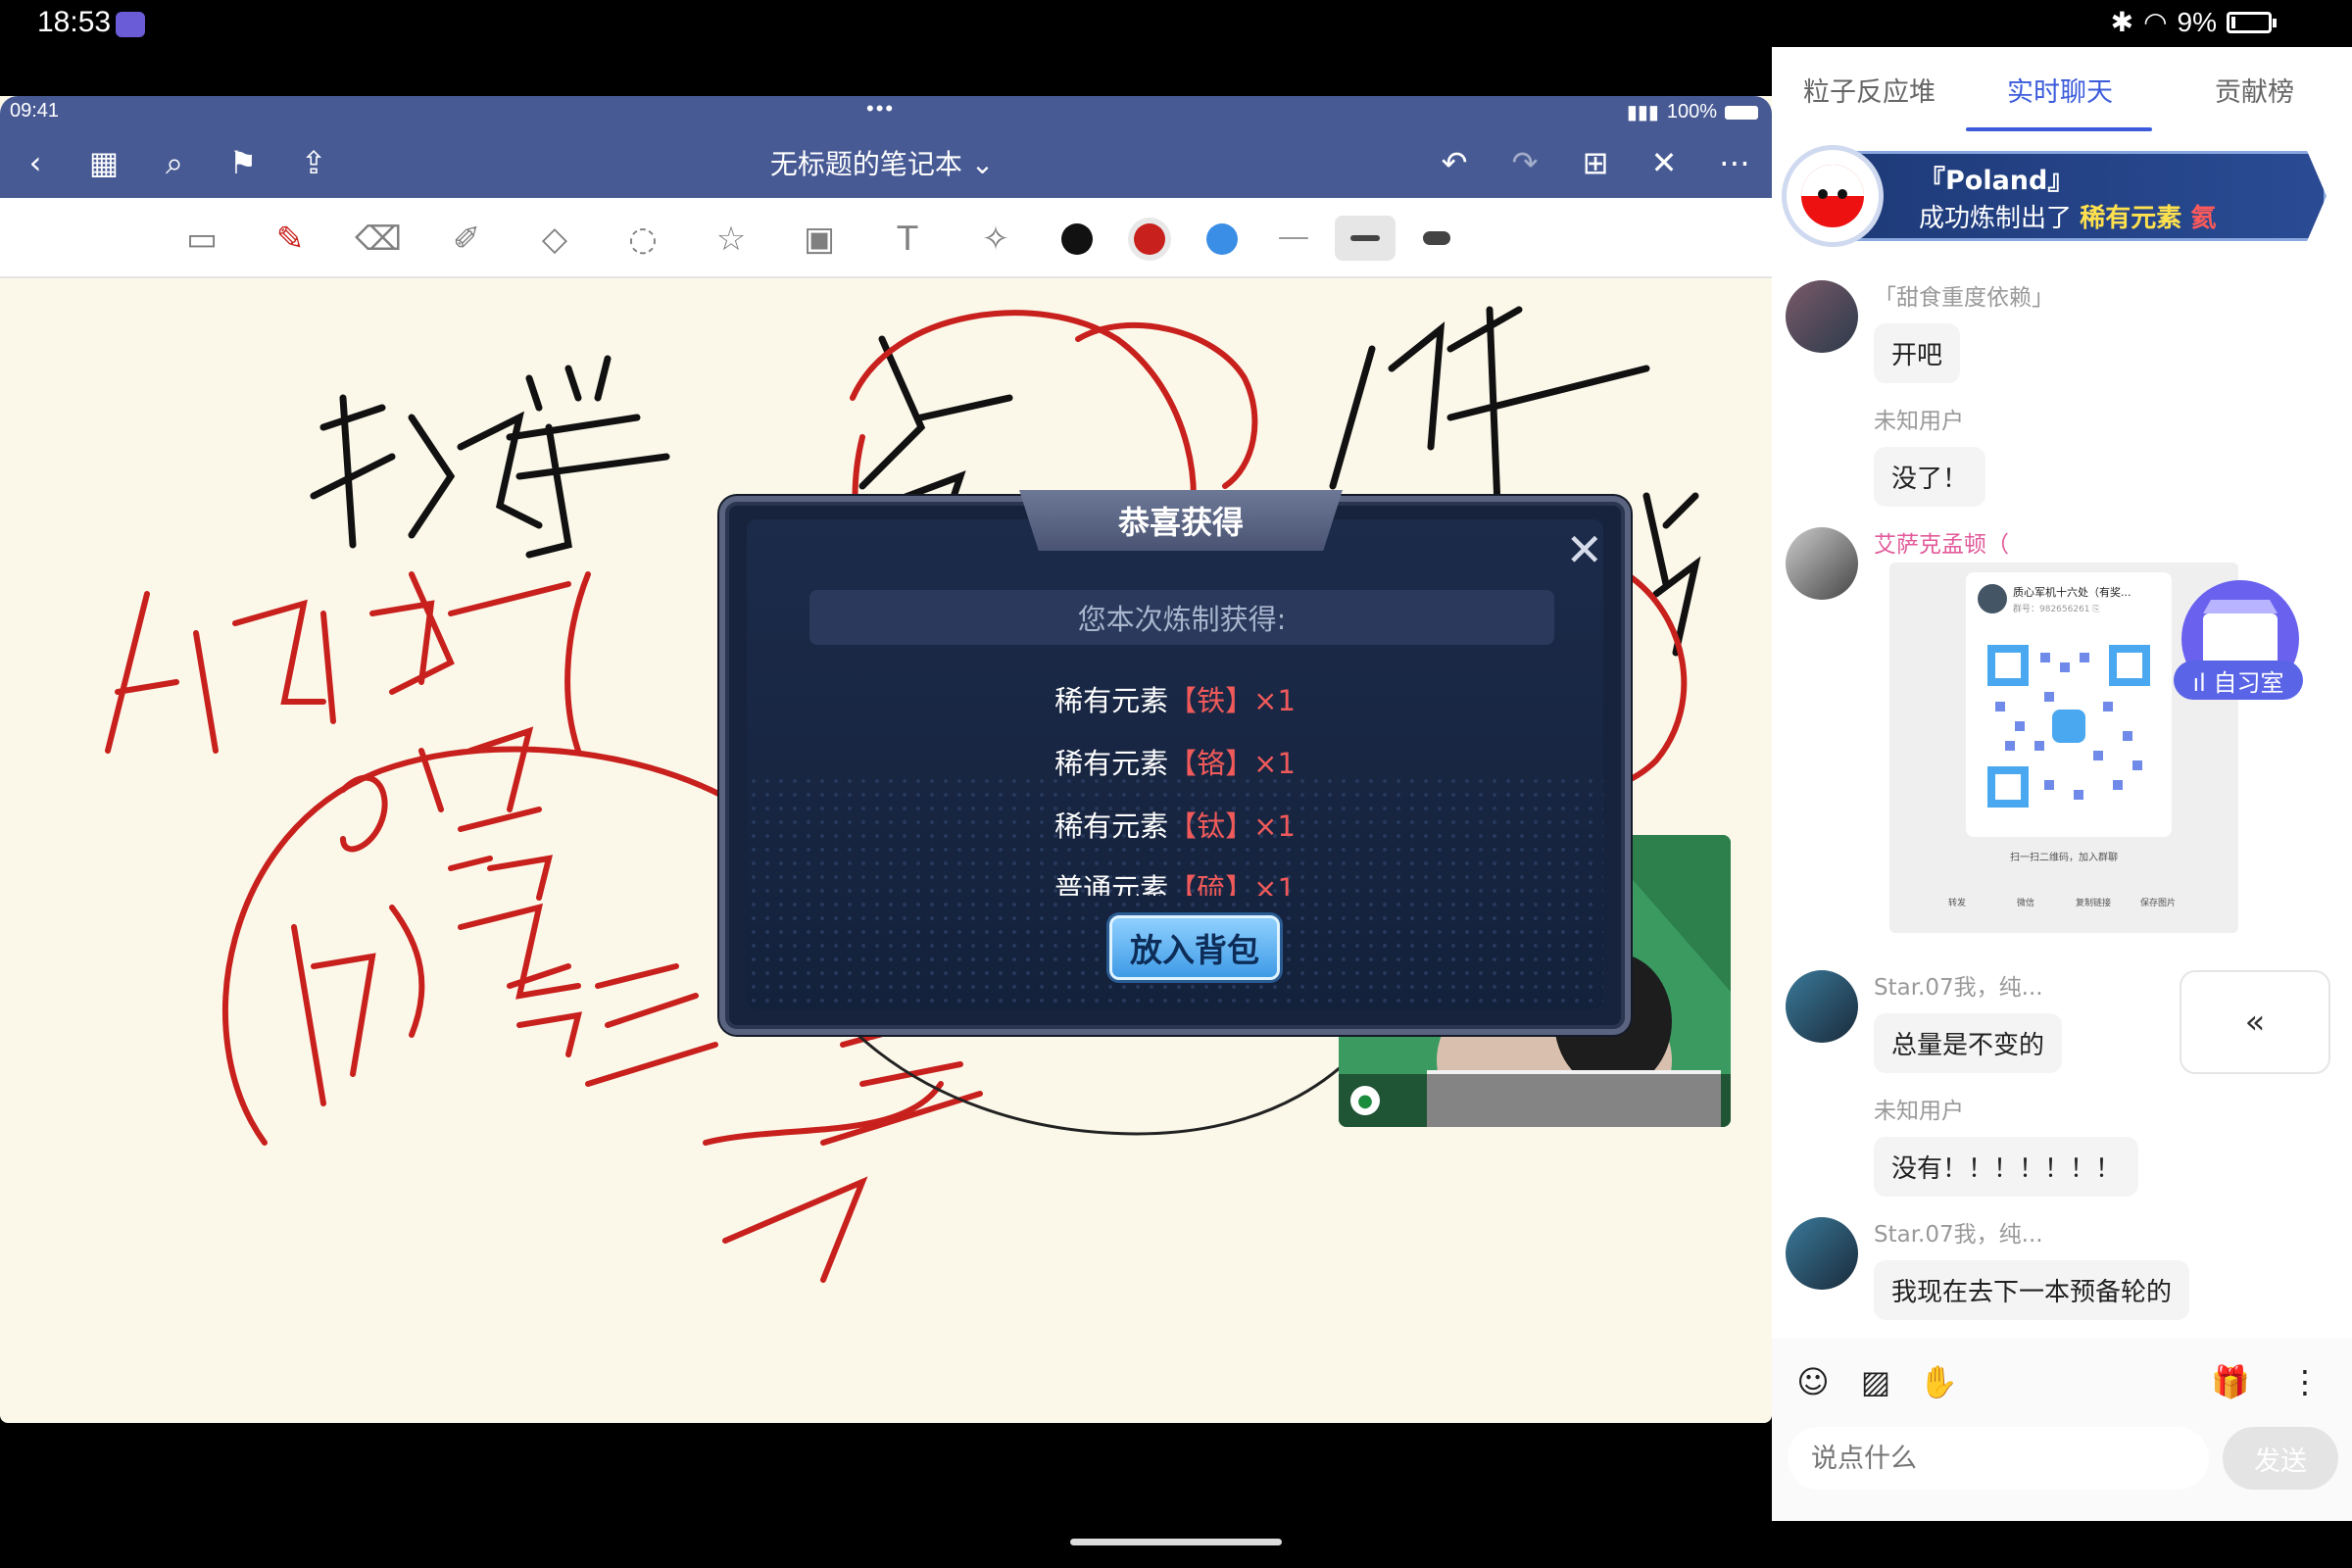  Describe the element at coordinates (313, 162) in the screenshot. I see `share-icon: ⇪` at that location.